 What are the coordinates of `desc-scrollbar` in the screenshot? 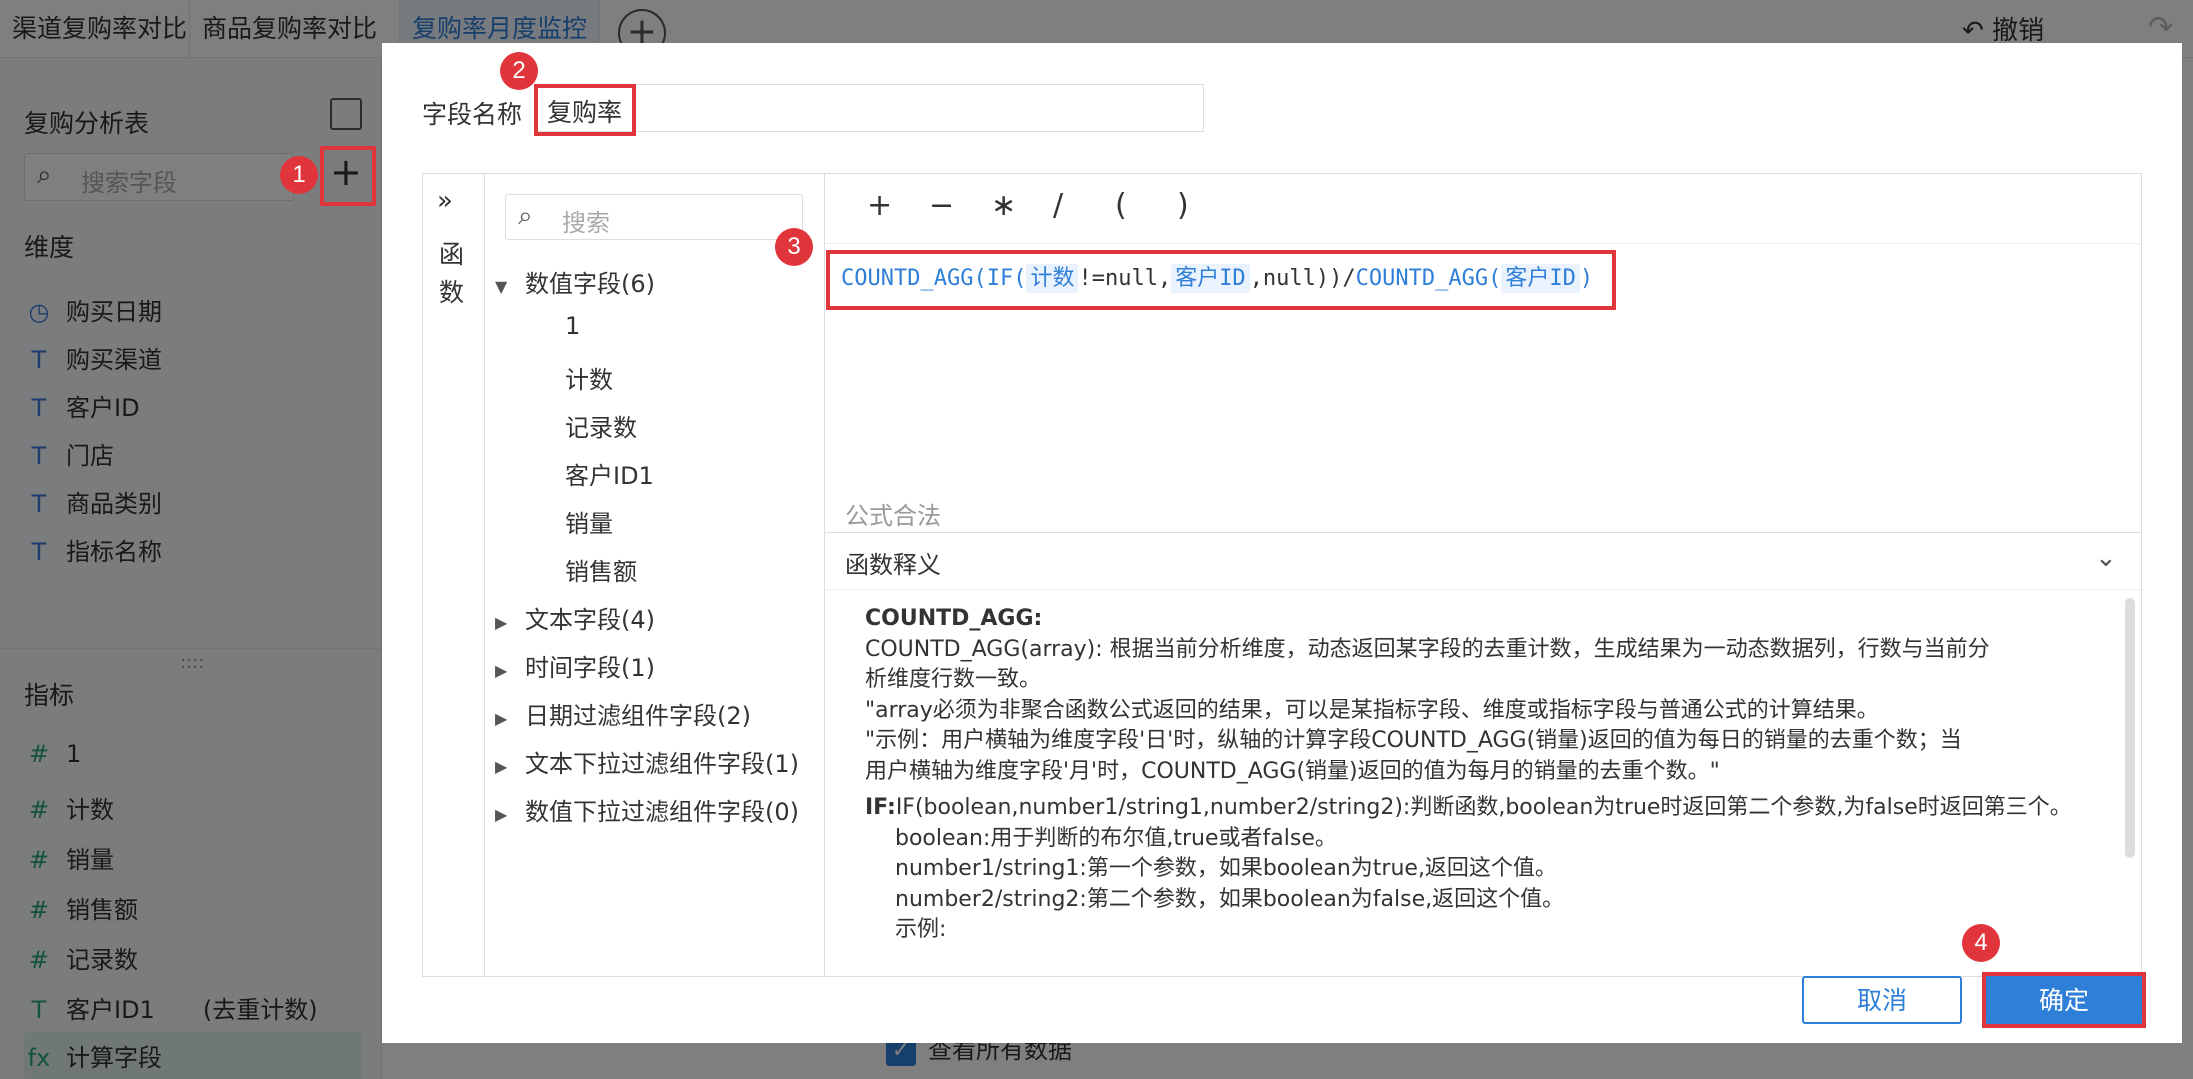 It's located at (2130, 728).